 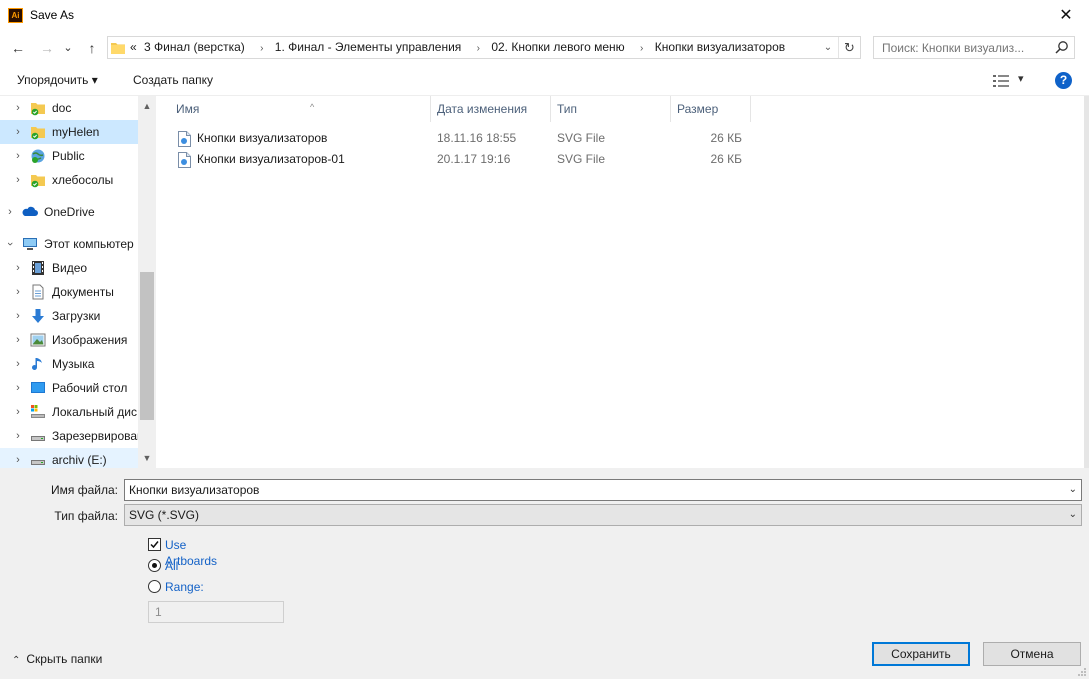 What do you see at coordinates (15, 15) in the screenshot?
I see `illustrator-app-icon: Ai` at bounding box center [15, 15].